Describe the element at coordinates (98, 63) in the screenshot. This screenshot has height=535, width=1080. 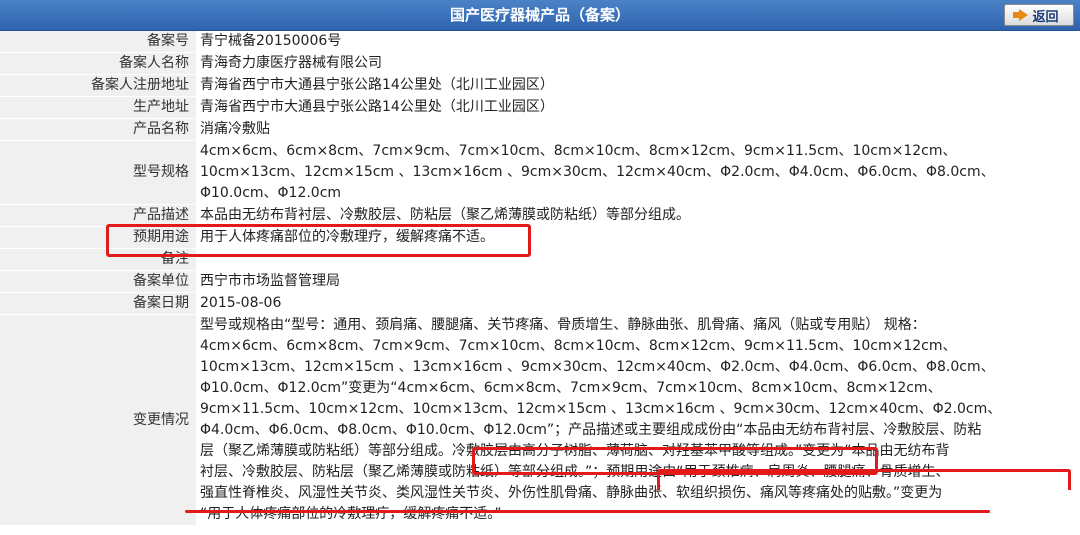
I see `field-label-registrant-name: 备案人名称` at that location.